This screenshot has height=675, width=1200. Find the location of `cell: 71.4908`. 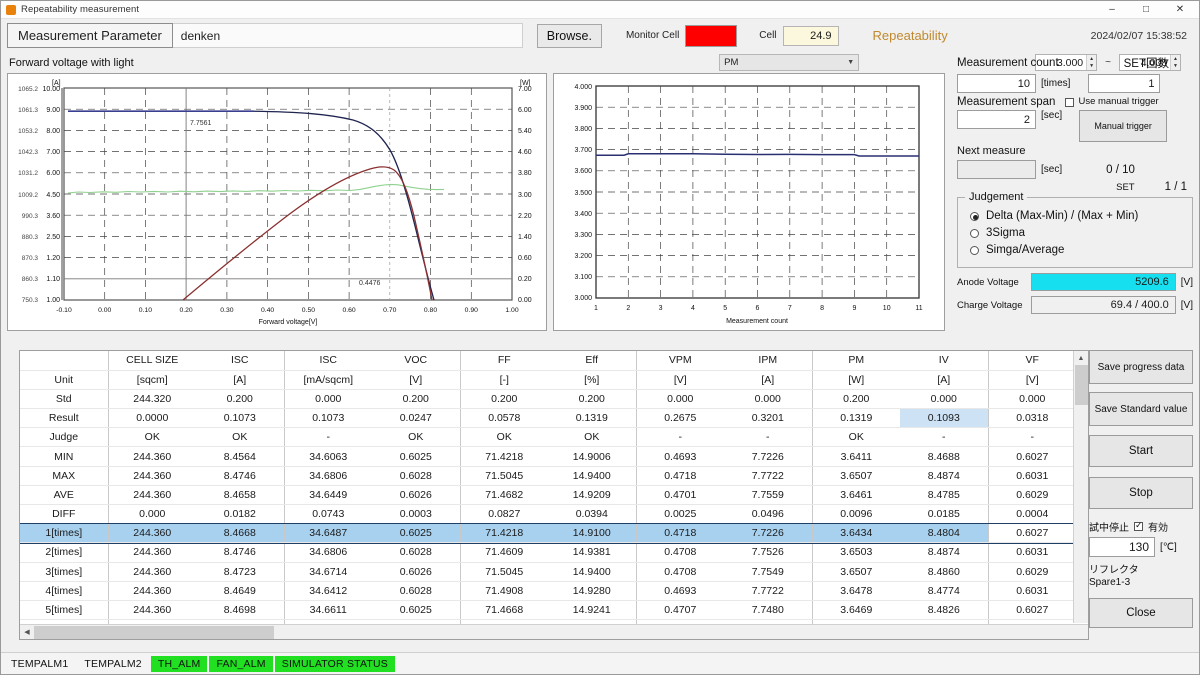

cell: 71.4908 is located at coordinates (504, 591).